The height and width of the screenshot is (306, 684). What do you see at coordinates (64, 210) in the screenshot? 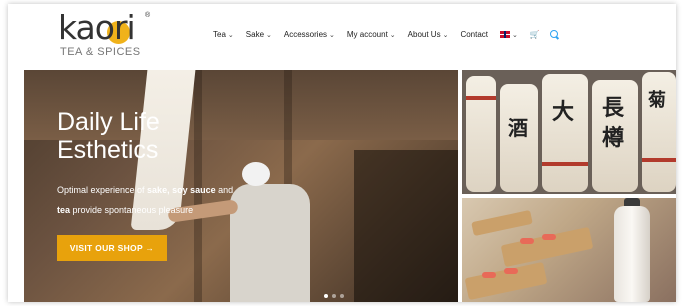
I see `hero-subtitle-bold: tea` at bounding box center [64, 210].